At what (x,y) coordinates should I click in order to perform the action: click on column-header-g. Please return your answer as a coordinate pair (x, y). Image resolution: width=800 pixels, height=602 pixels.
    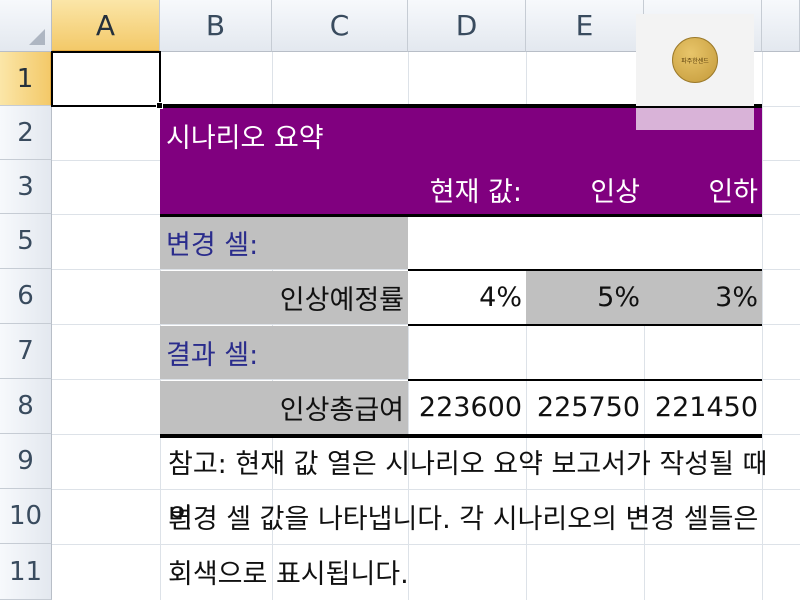
    Looking at the image, I should click on (781, 26).